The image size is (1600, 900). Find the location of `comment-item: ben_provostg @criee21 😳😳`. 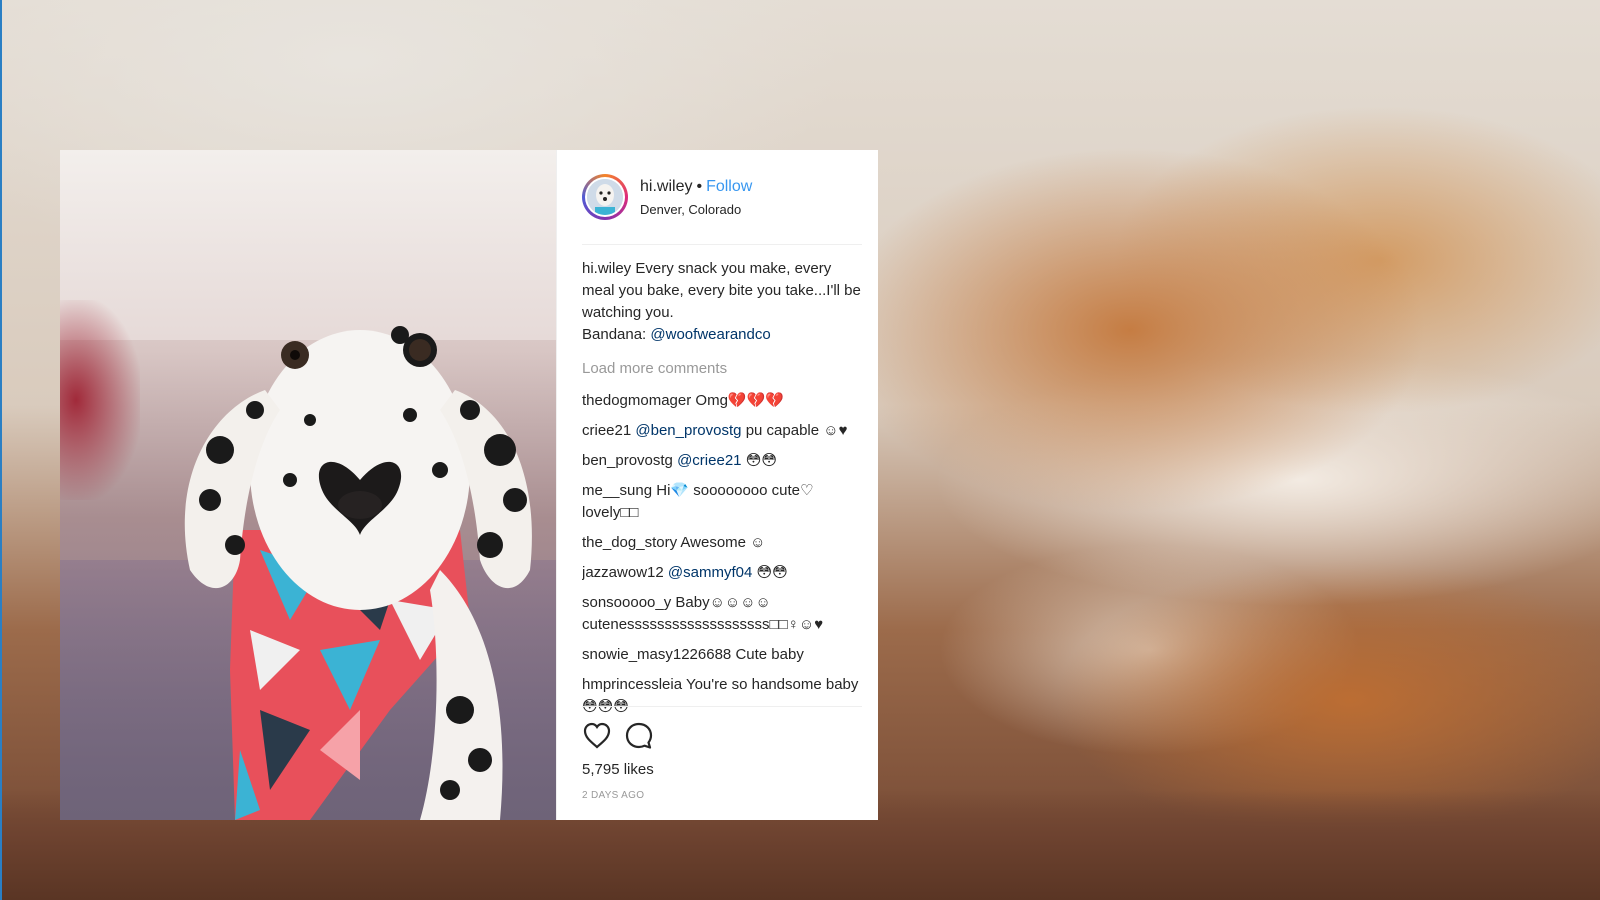

comment-item: ben_provostg @criee21 😳😳 is located at coordinates (722, 461).